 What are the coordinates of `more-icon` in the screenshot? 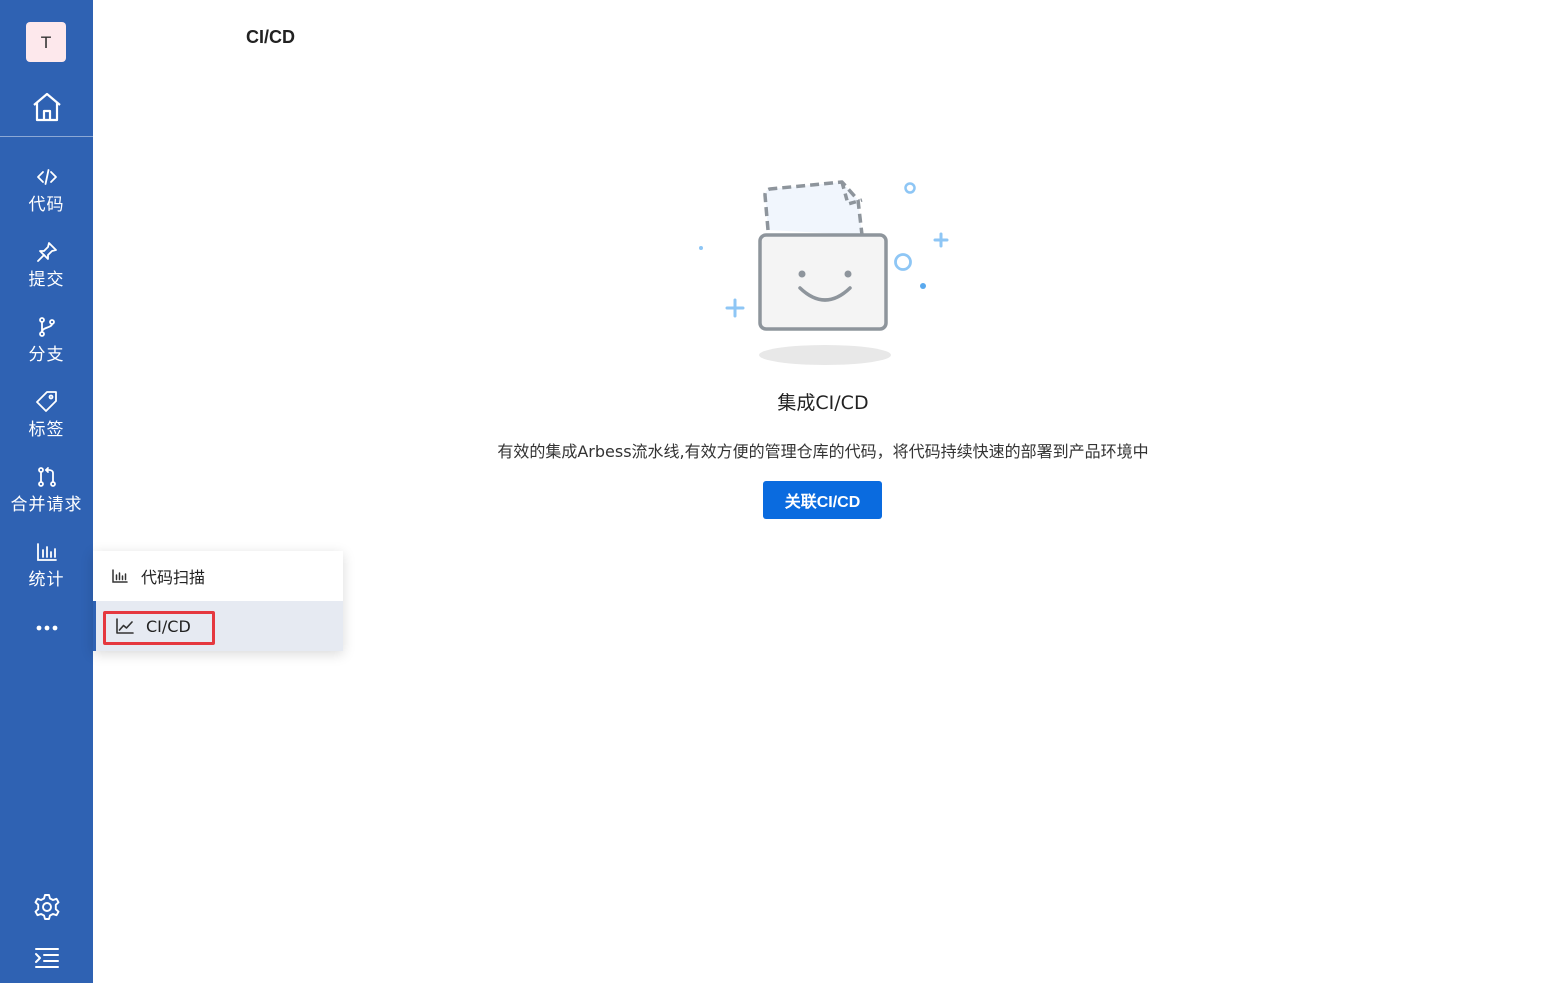 It's located at (47, 627).